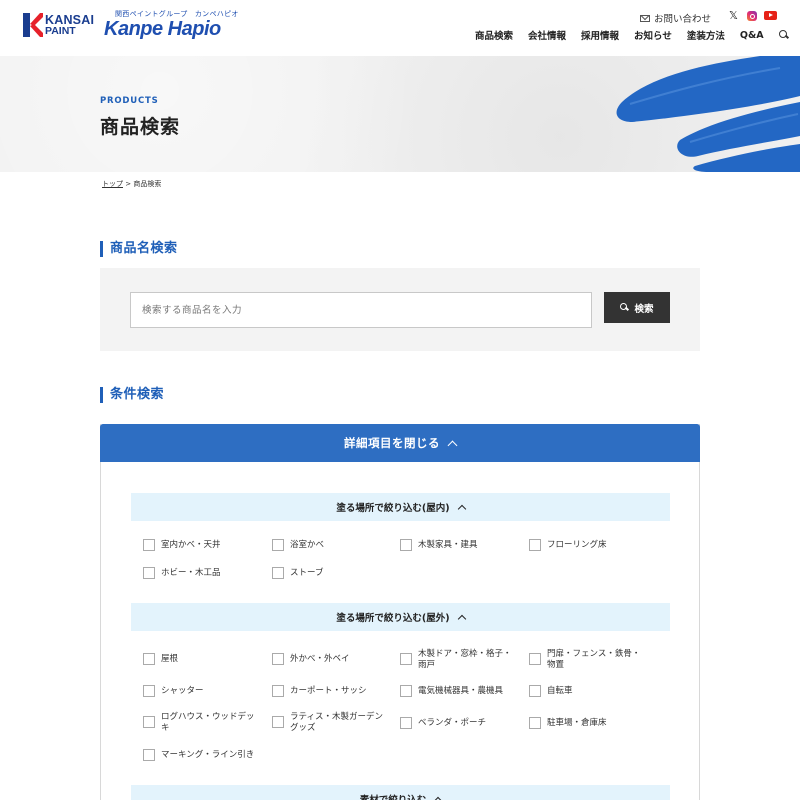 The image size is (800, 800). I want to click on product-name-search-heading: 商品名検索, so click(139, 249).